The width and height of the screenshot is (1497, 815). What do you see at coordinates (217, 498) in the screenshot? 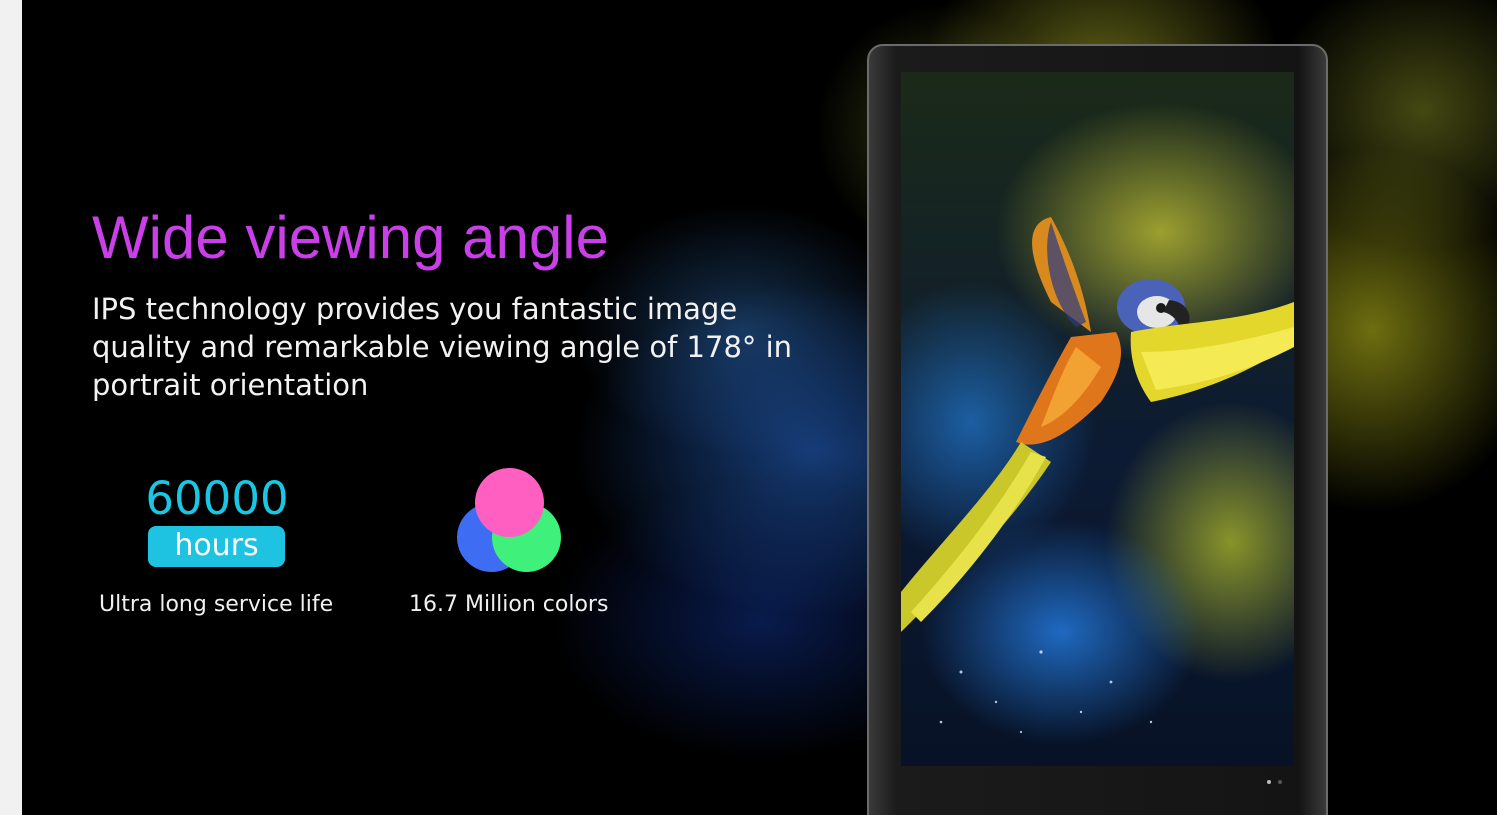
I see `service-life-number: 60000` at bounding box center [217, 498].